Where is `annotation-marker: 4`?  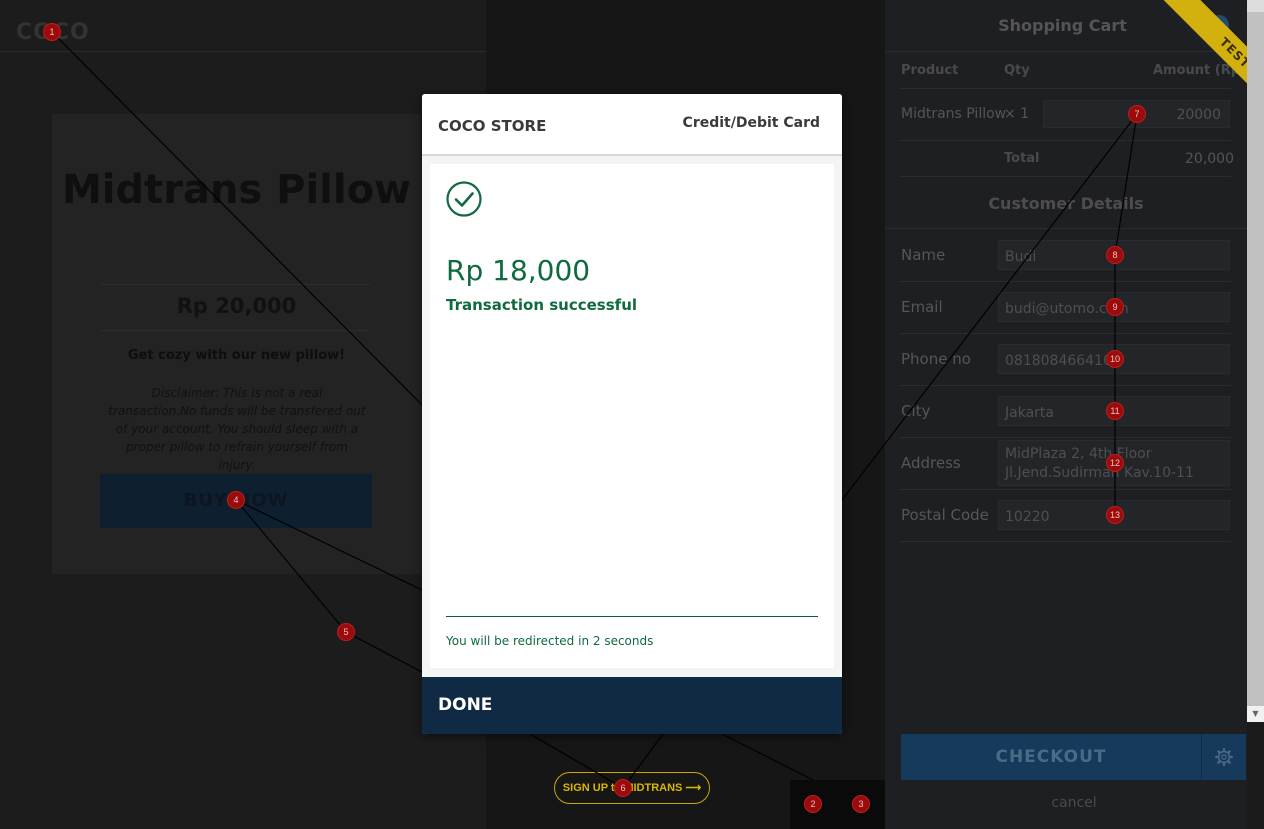
annotation-marker: 4 is located at coordinates (236, 500).